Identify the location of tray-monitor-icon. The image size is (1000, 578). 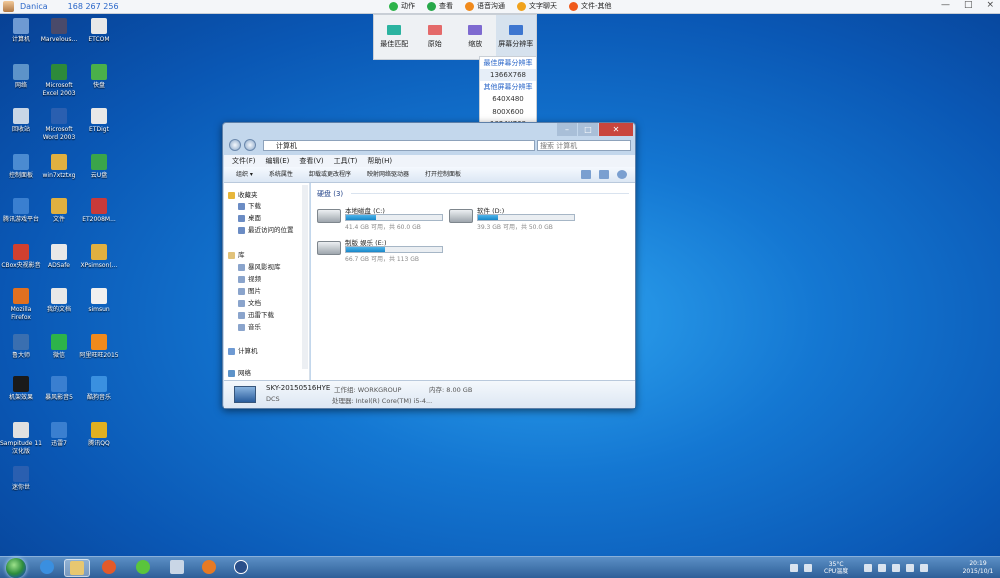
(896, 568).